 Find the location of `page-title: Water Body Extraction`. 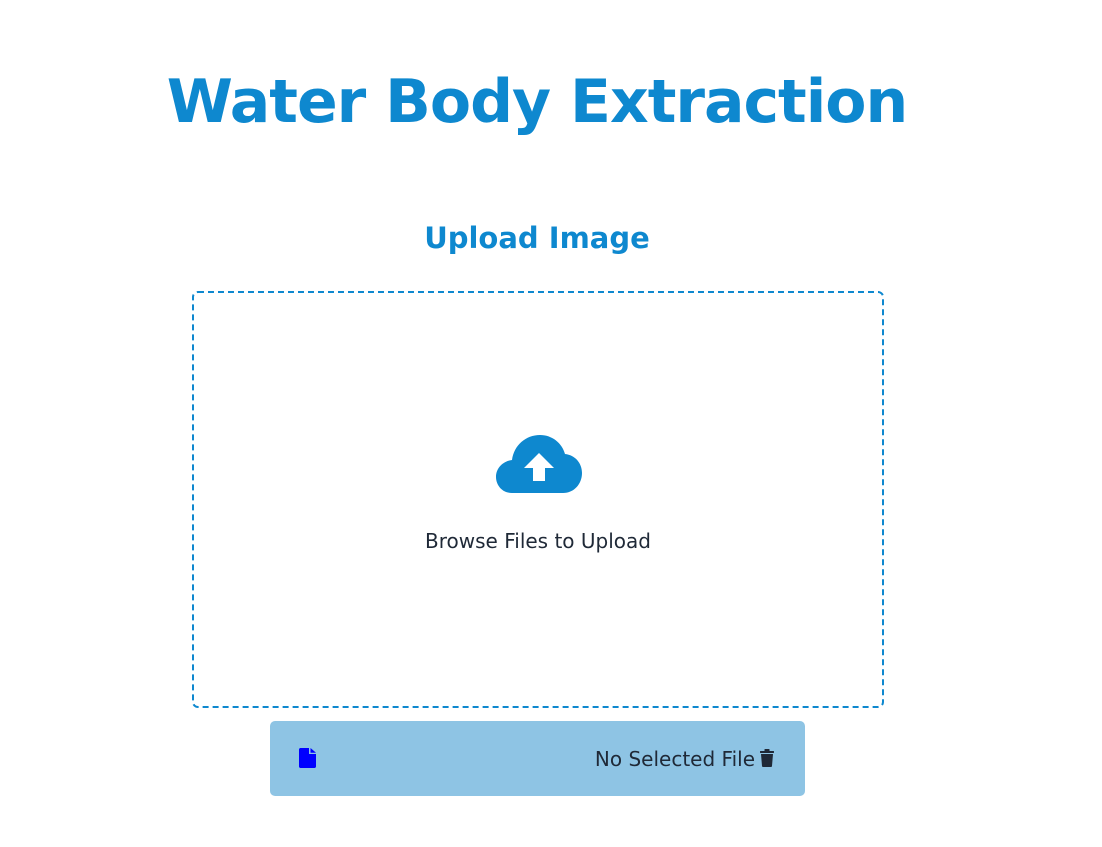

page-title: Water Body Extraction is located at coordinates (537, 102).